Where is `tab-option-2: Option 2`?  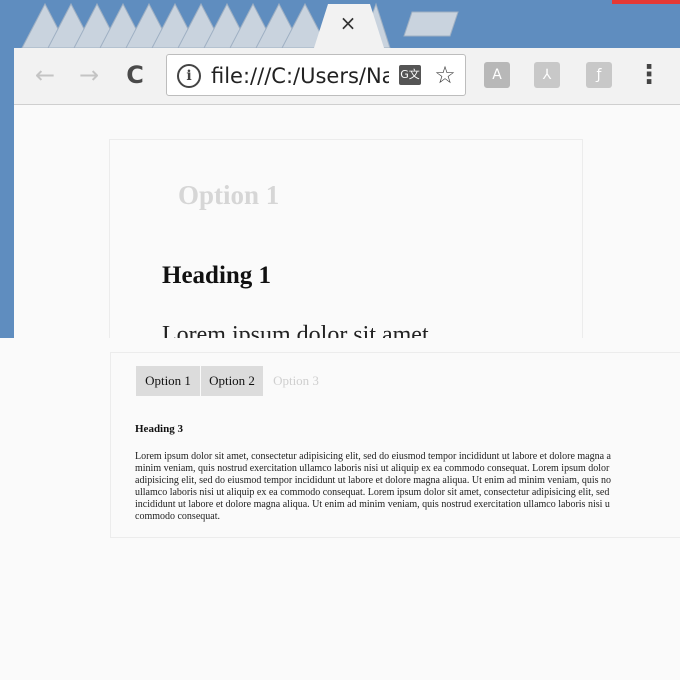 tab-option-2: Option 2 is located at coordinates (232, 381).